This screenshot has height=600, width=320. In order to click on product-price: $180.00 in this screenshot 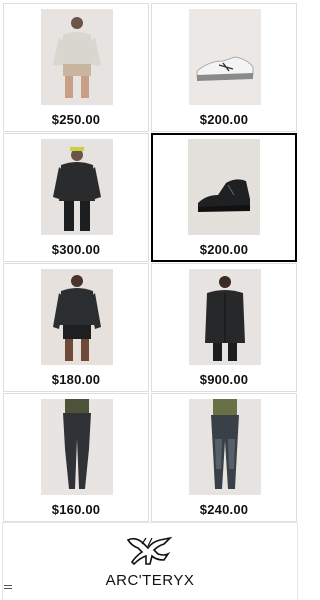, I will do `click(76, 379)`.